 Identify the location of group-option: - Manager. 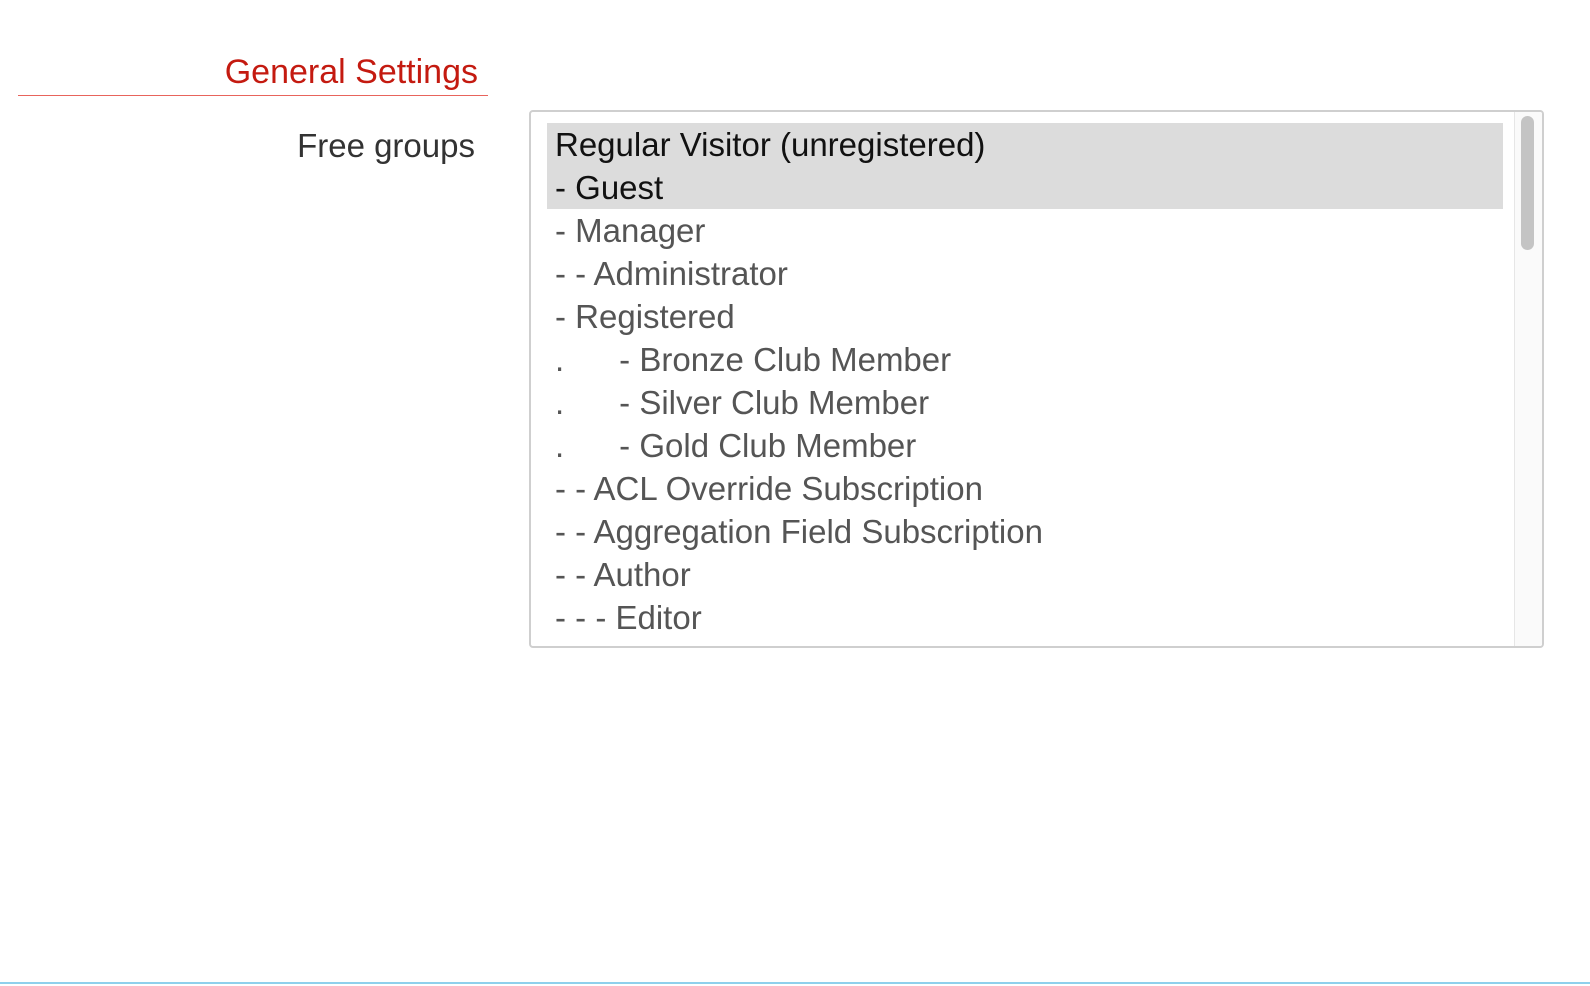
(1025, 230).